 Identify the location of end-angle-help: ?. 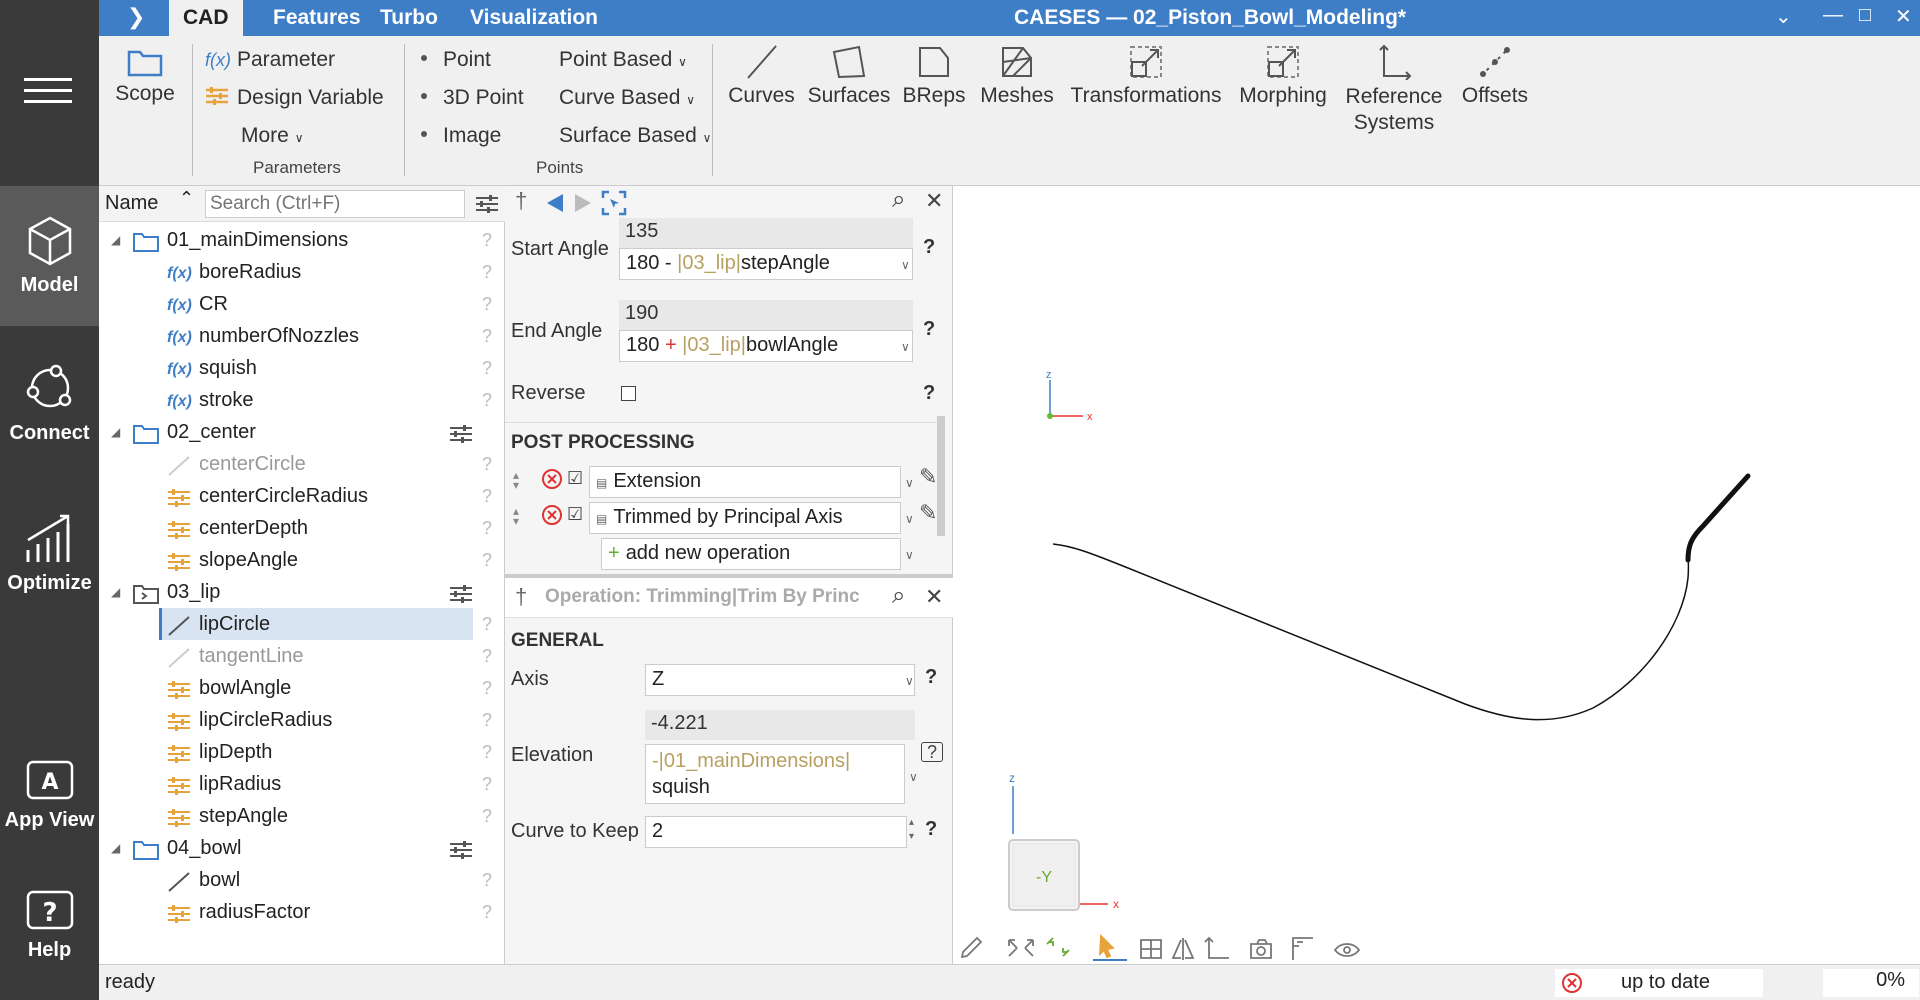
(929, 329).